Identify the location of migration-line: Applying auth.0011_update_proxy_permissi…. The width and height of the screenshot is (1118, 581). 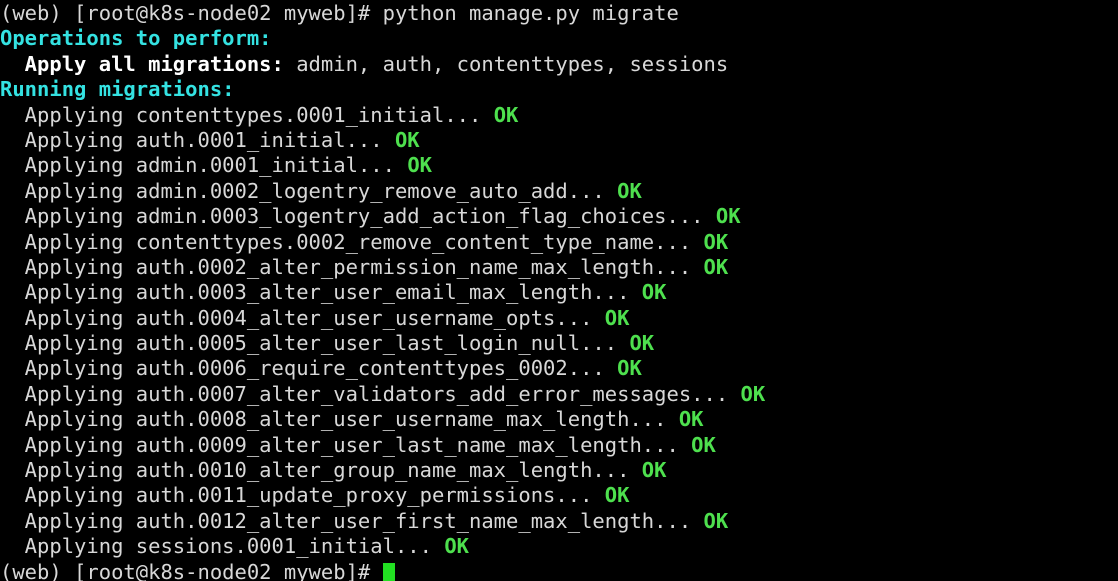
(559, 495).